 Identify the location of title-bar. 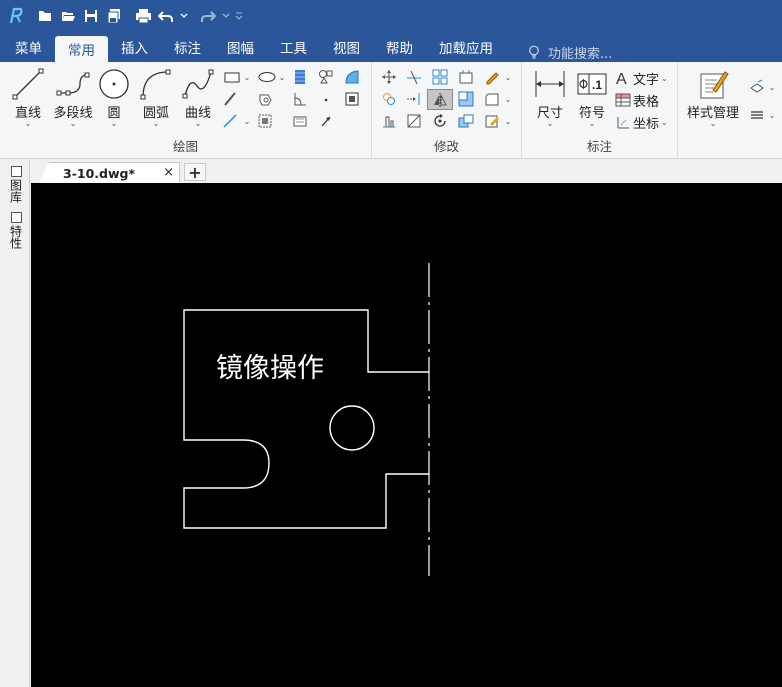
(391, 16).